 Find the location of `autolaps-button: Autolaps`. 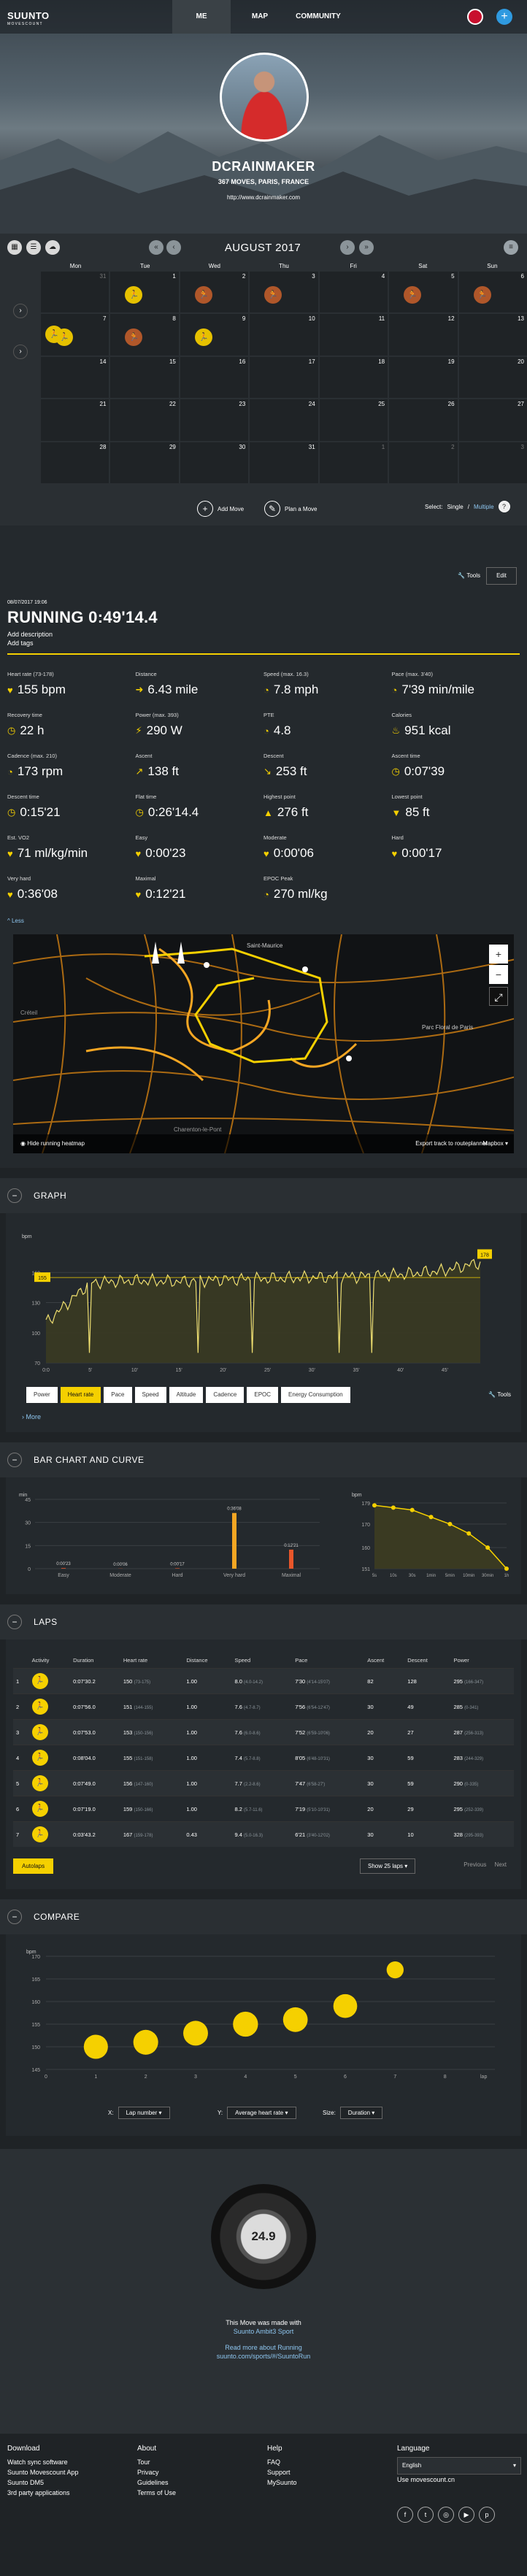

autolaps-button: Autolaps is located at coordinates (33, 1866).